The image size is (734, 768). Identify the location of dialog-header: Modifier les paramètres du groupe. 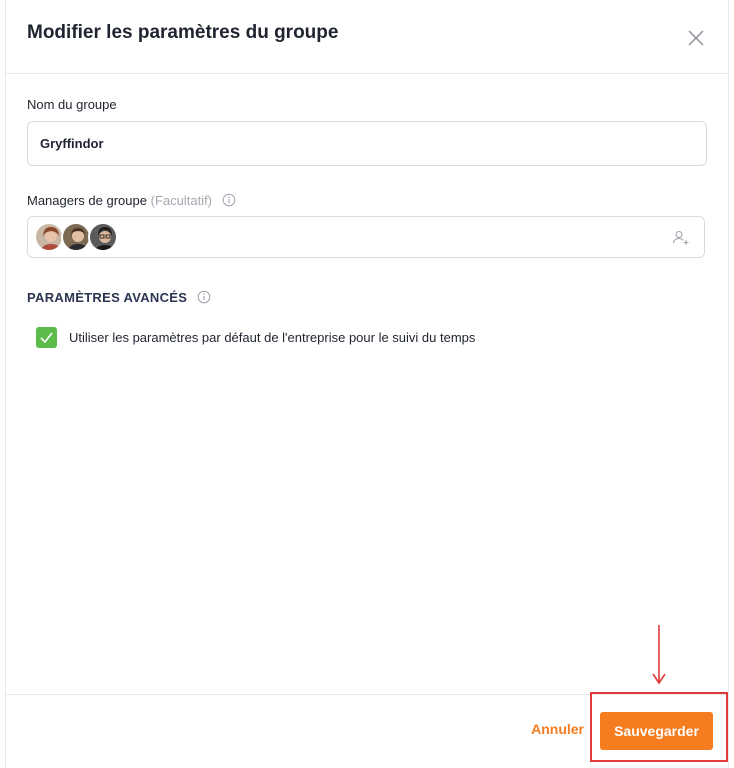
(367, 37).